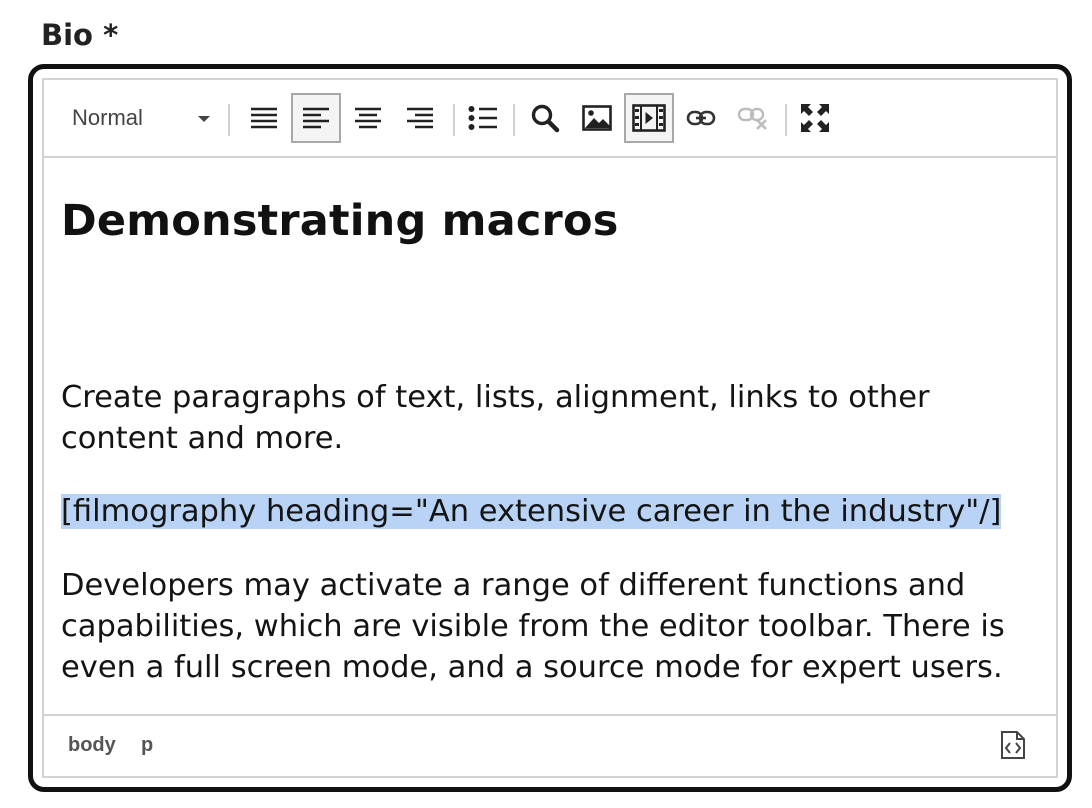 The height and width of the screenshot is (808, 1092). Describe the element at coordinates (80, 35) in the screenshot. I see `field-label: Bio *` at that location.